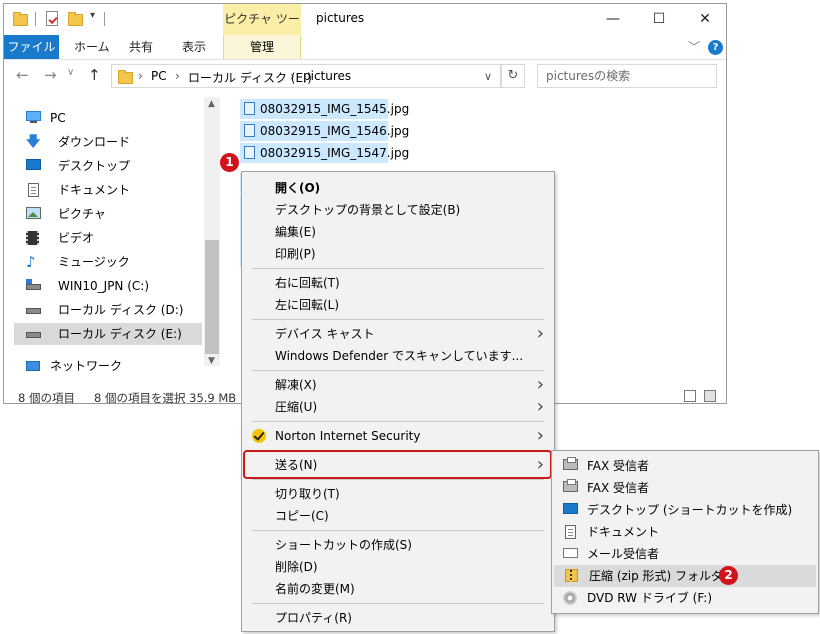 Image resolution: width=820 pixels, height=634 pixels. I want to click on file-item: 08032915_IMG_1545.jpg, so click(324, 109).